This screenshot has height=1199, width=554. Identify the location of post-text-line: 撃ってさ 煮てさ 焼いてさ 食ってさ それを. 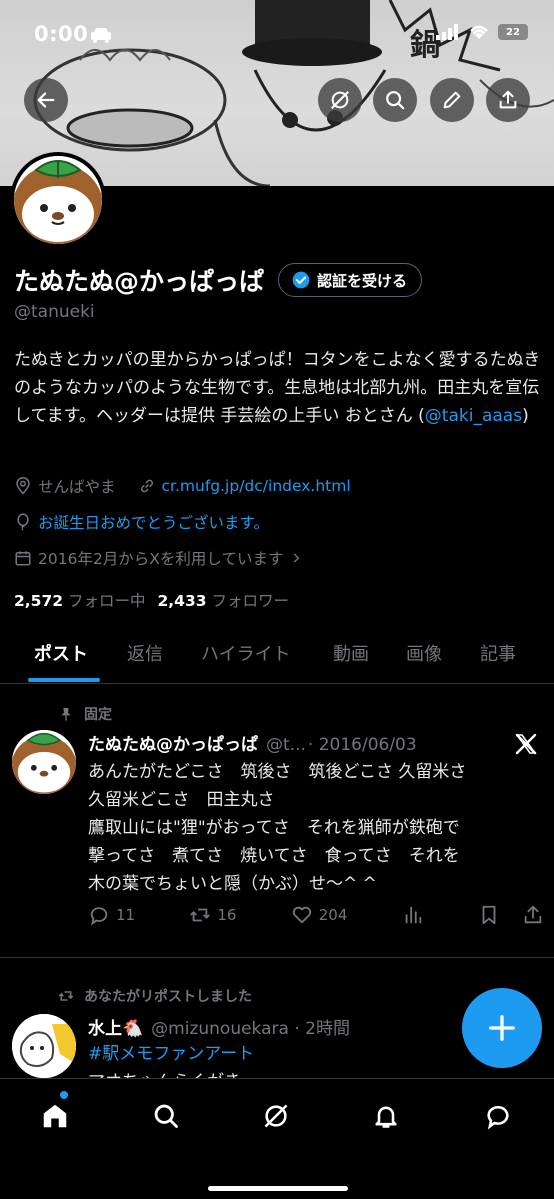
(274, 856).